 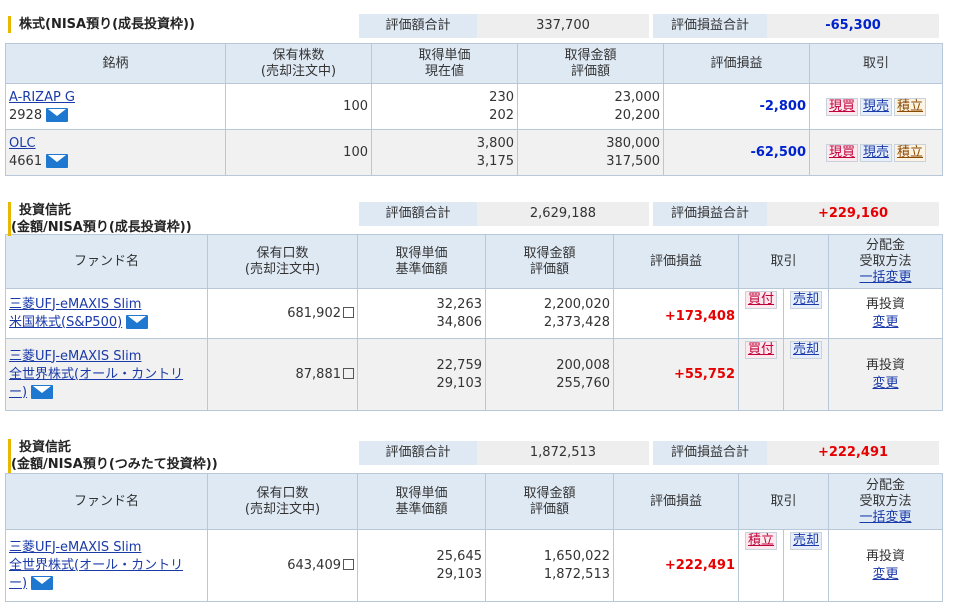 I want to click on accumulate-cell: 積立, so click(x=761, y=565).